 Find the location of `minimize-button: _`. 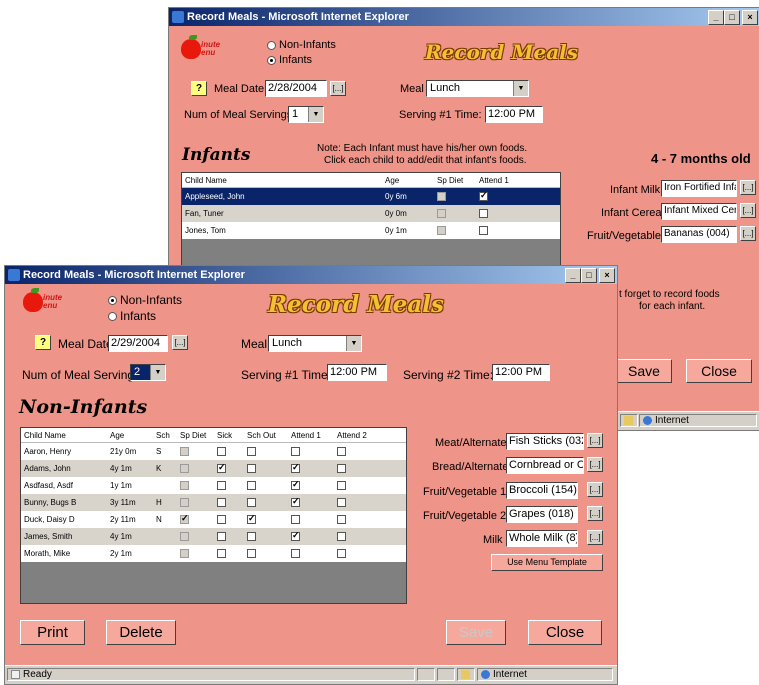

minimize-button: _ is located at coordinates (573, 275).